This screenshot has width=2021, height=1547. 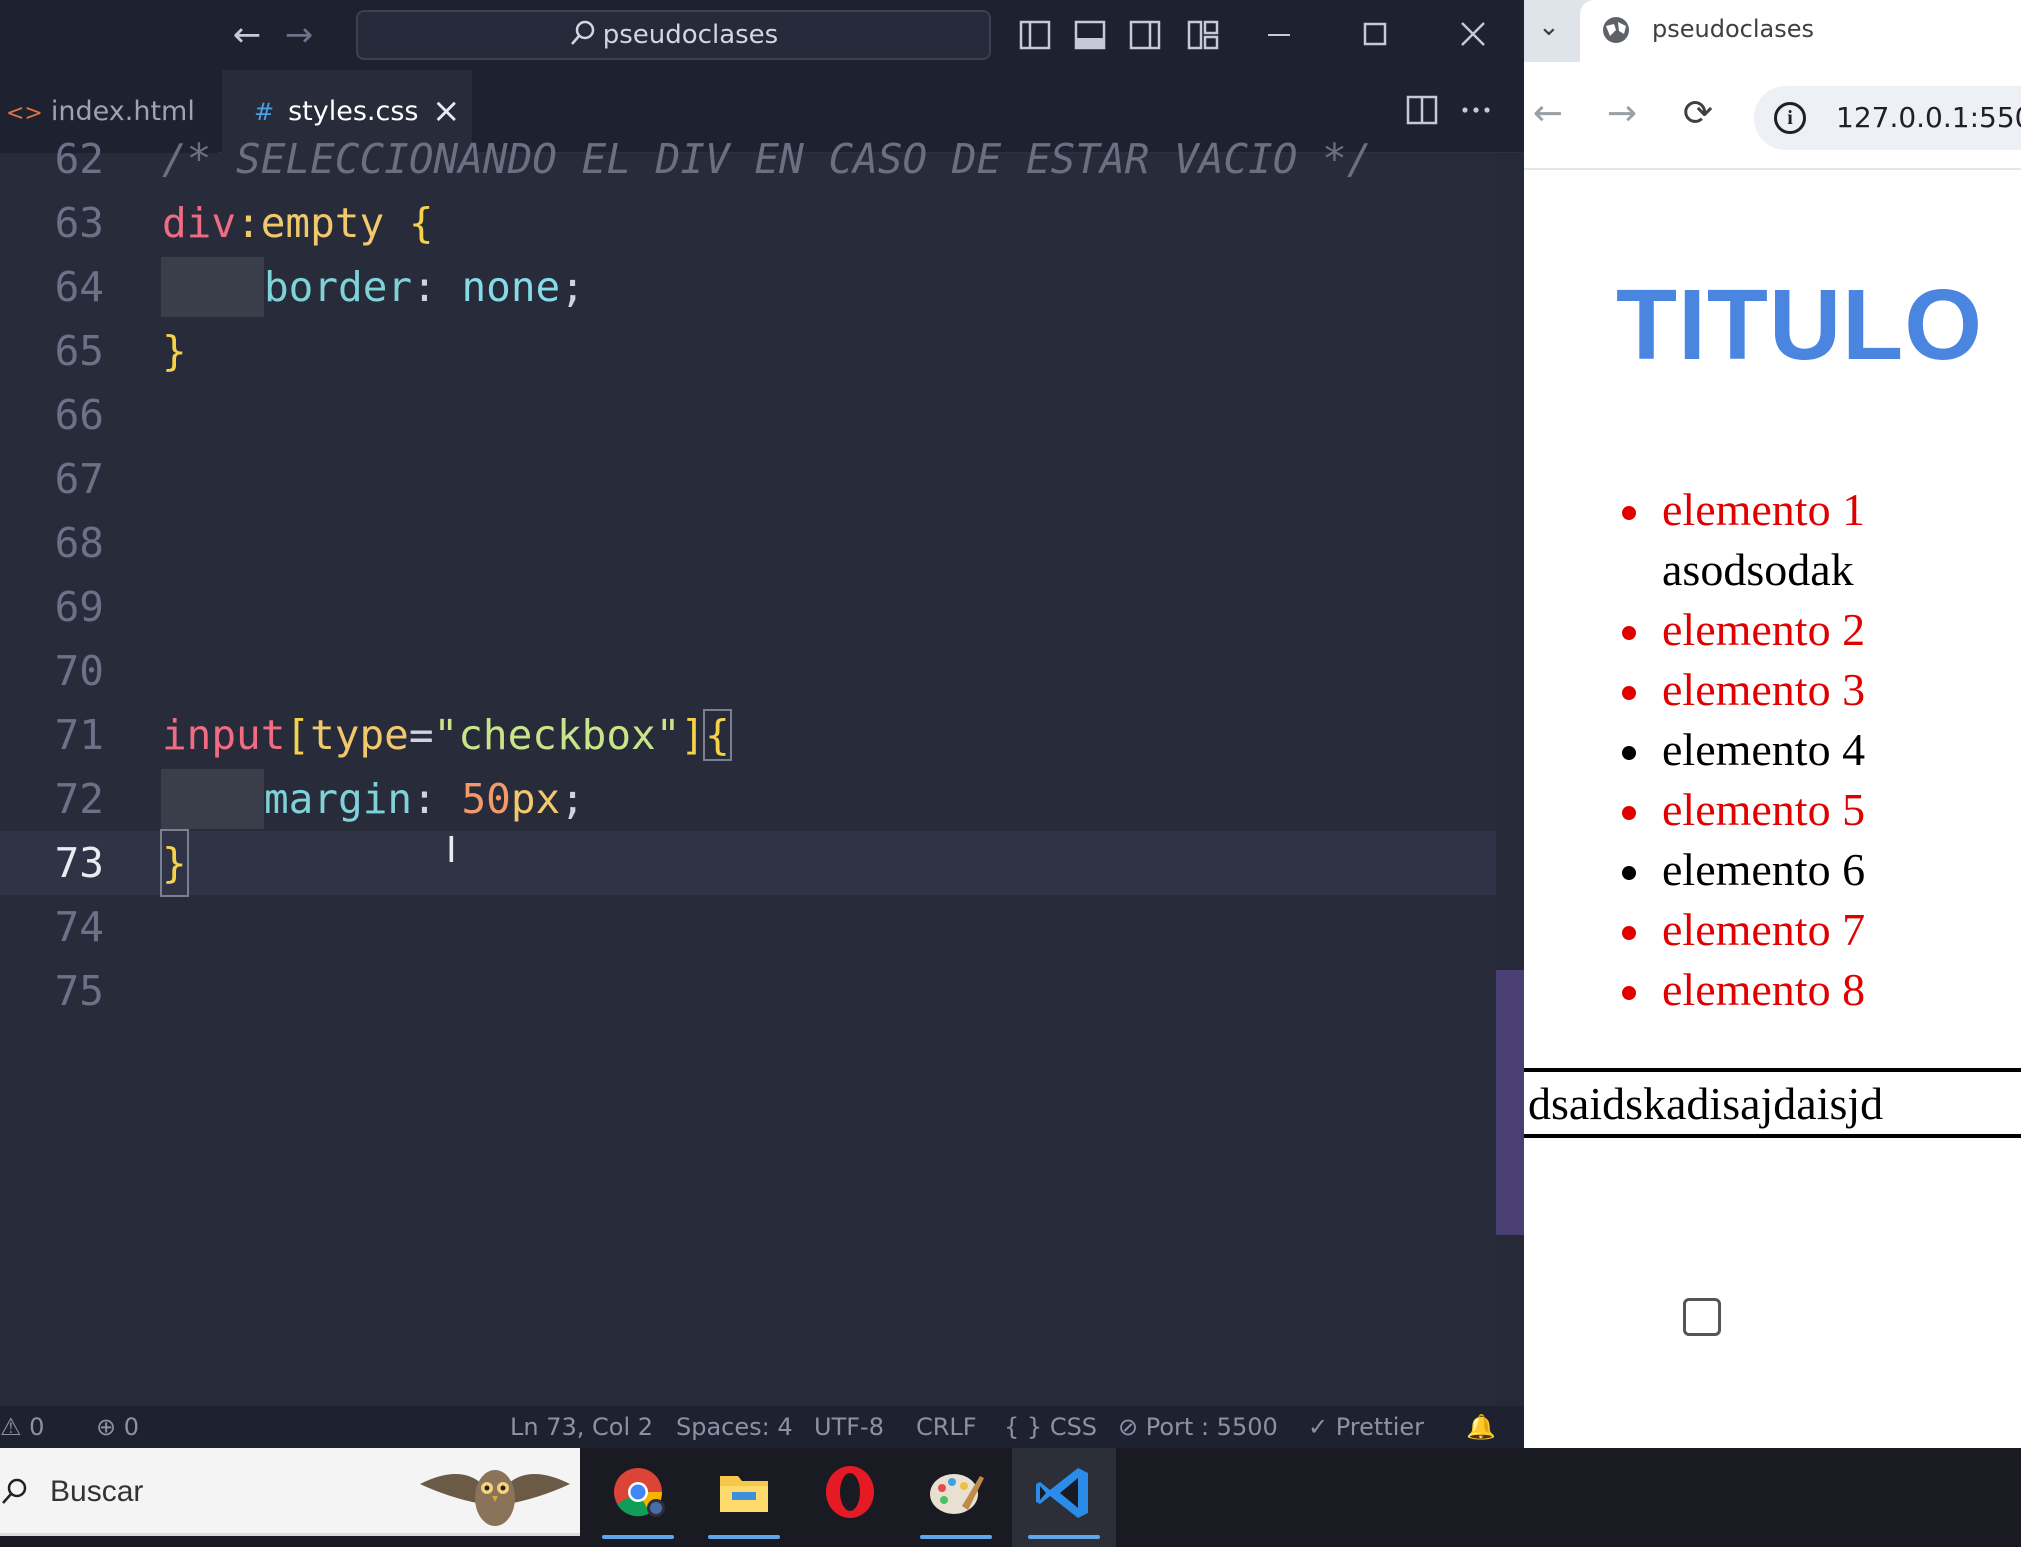 What do you see at coordinates (122, 111) in the screenshot?
I see `tab-label: index.html` at bounding box center [122, 111].